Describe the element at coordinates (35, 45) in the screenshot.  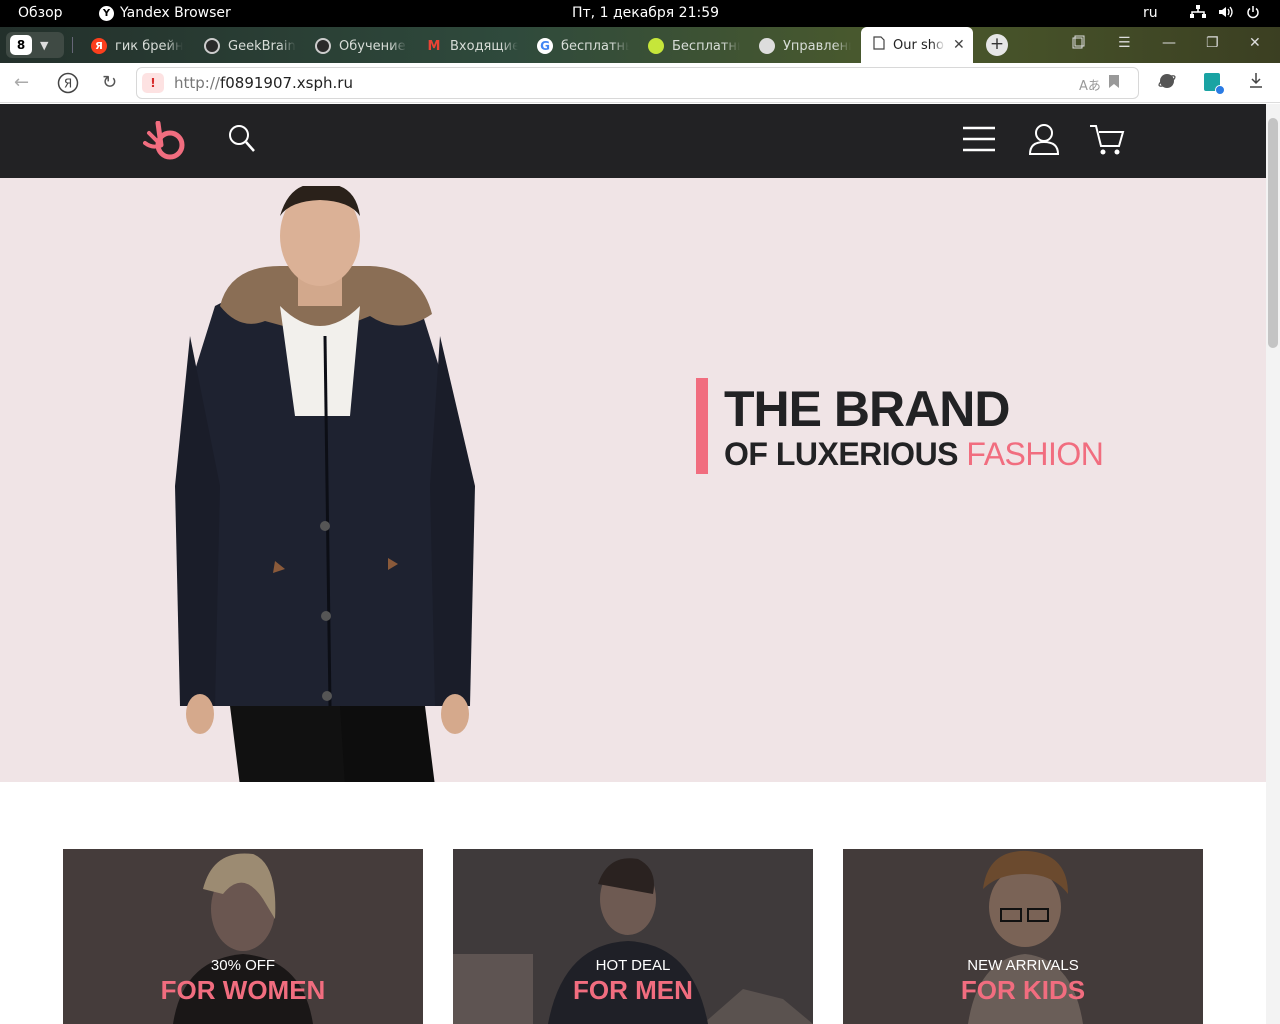
I see `tab-counter-button: 8 ▼` at that location.